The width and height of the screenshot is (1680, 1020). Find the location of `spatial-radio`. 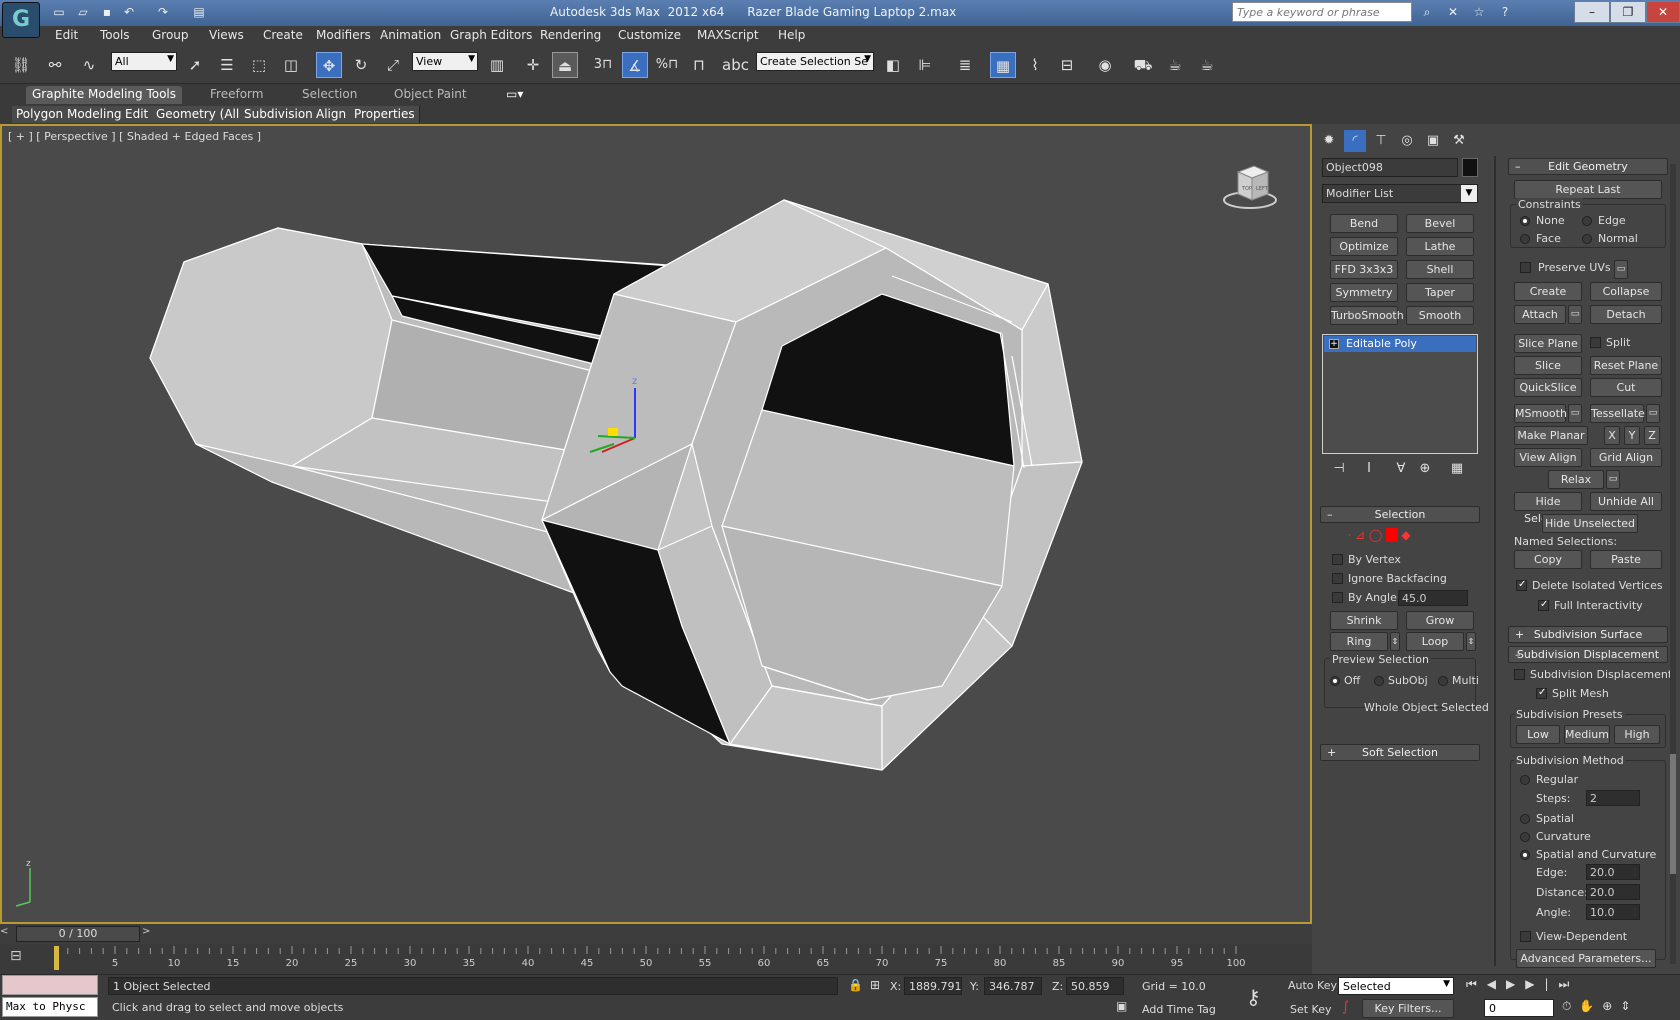

spatial-radio is located at coordinates (1525, 819).